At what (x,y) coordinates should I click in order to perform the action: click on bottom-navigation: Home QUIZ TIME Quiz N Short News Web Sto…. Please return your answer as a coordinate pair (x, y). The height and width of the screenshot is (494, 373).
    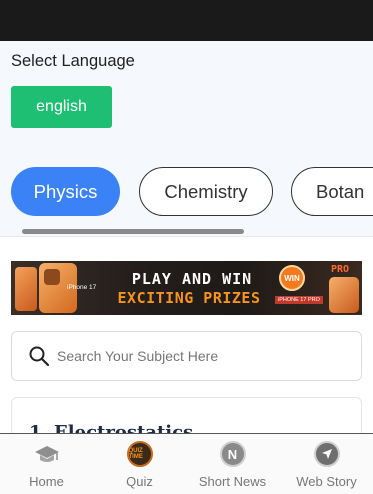
    Looking at the image, I should click on (186, 463).